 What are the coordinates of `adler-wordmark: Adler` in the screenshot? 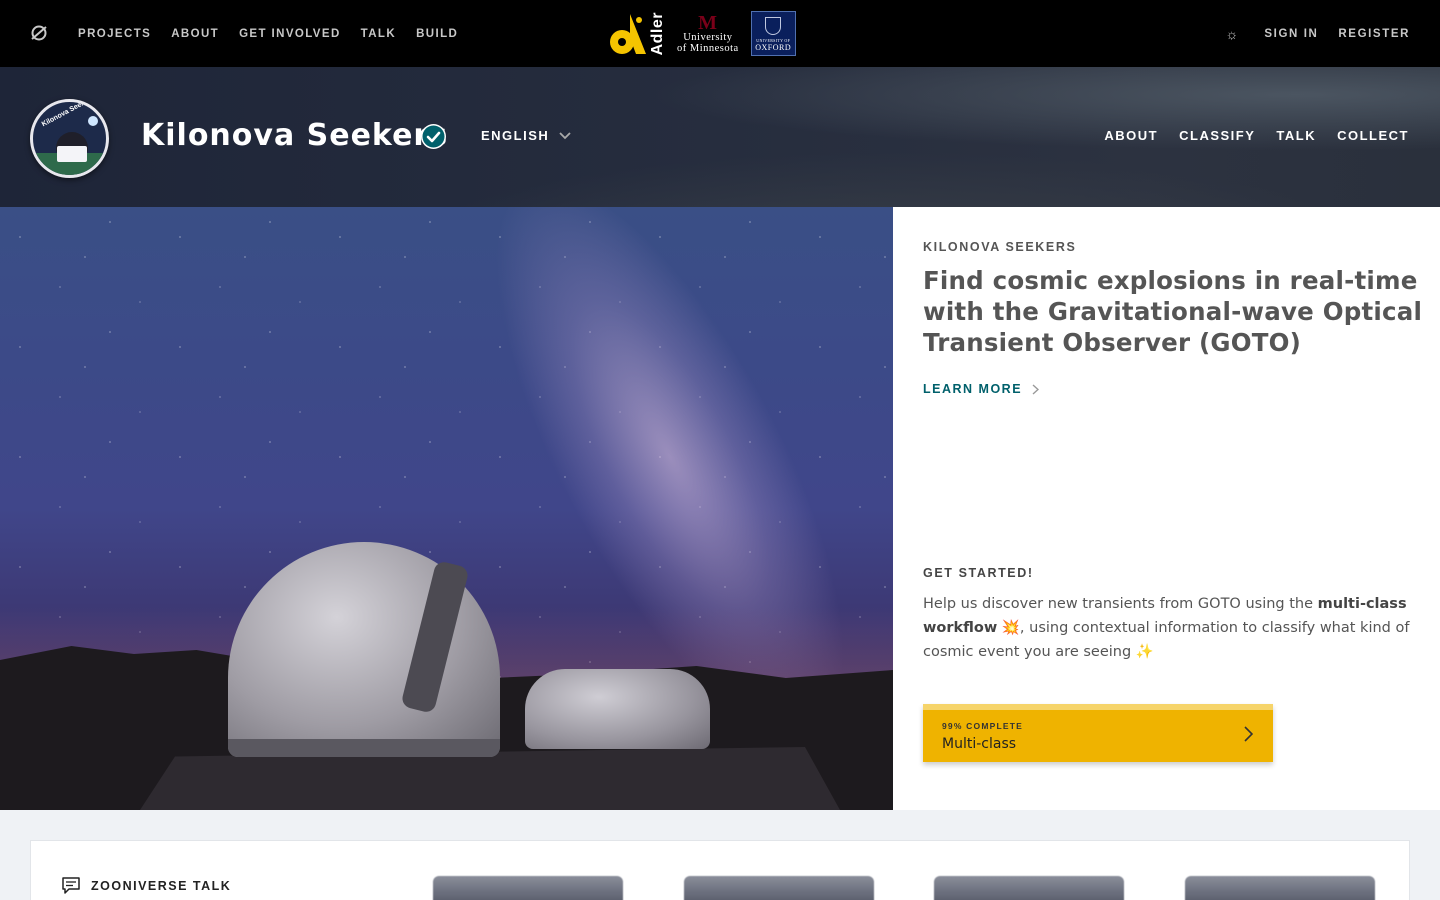 It's located at (657, 33).